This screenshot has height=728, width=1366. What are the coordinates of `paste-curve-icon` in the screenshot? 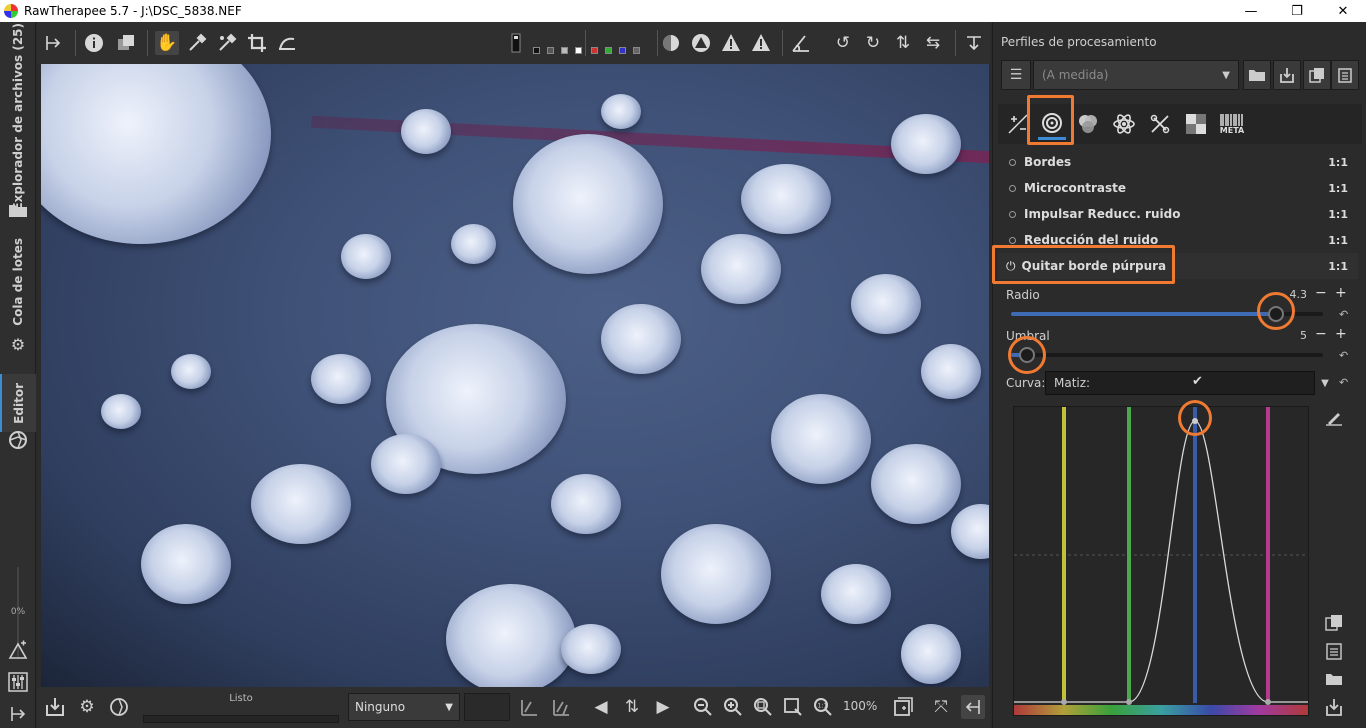 It's located at (1334, 651).